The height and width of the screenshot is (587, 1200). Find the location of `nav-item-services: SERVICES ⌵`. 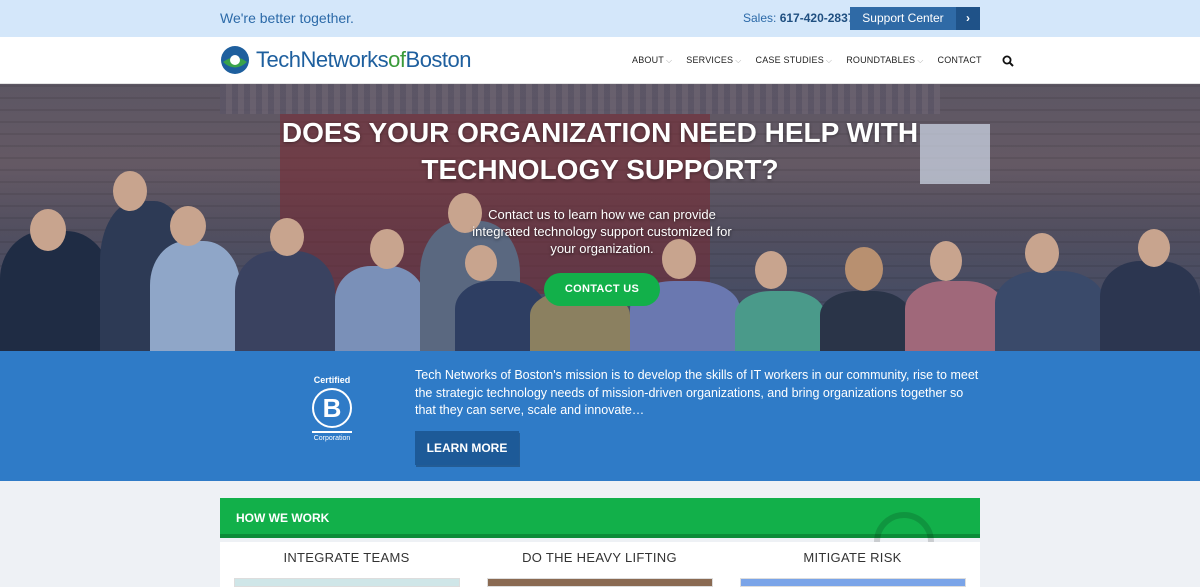

nav-item-services: SERVICES ⌵ is located at coordinates (713, 60).